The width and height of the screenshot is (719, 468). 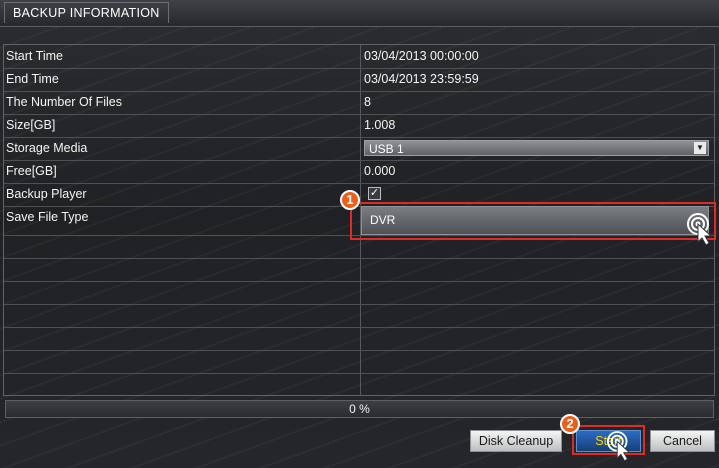 What do you see at coordinates (359, 172) in the screenshot?
I see `table-row: Free[GB] 0.000` at bounding box center [359, 172].